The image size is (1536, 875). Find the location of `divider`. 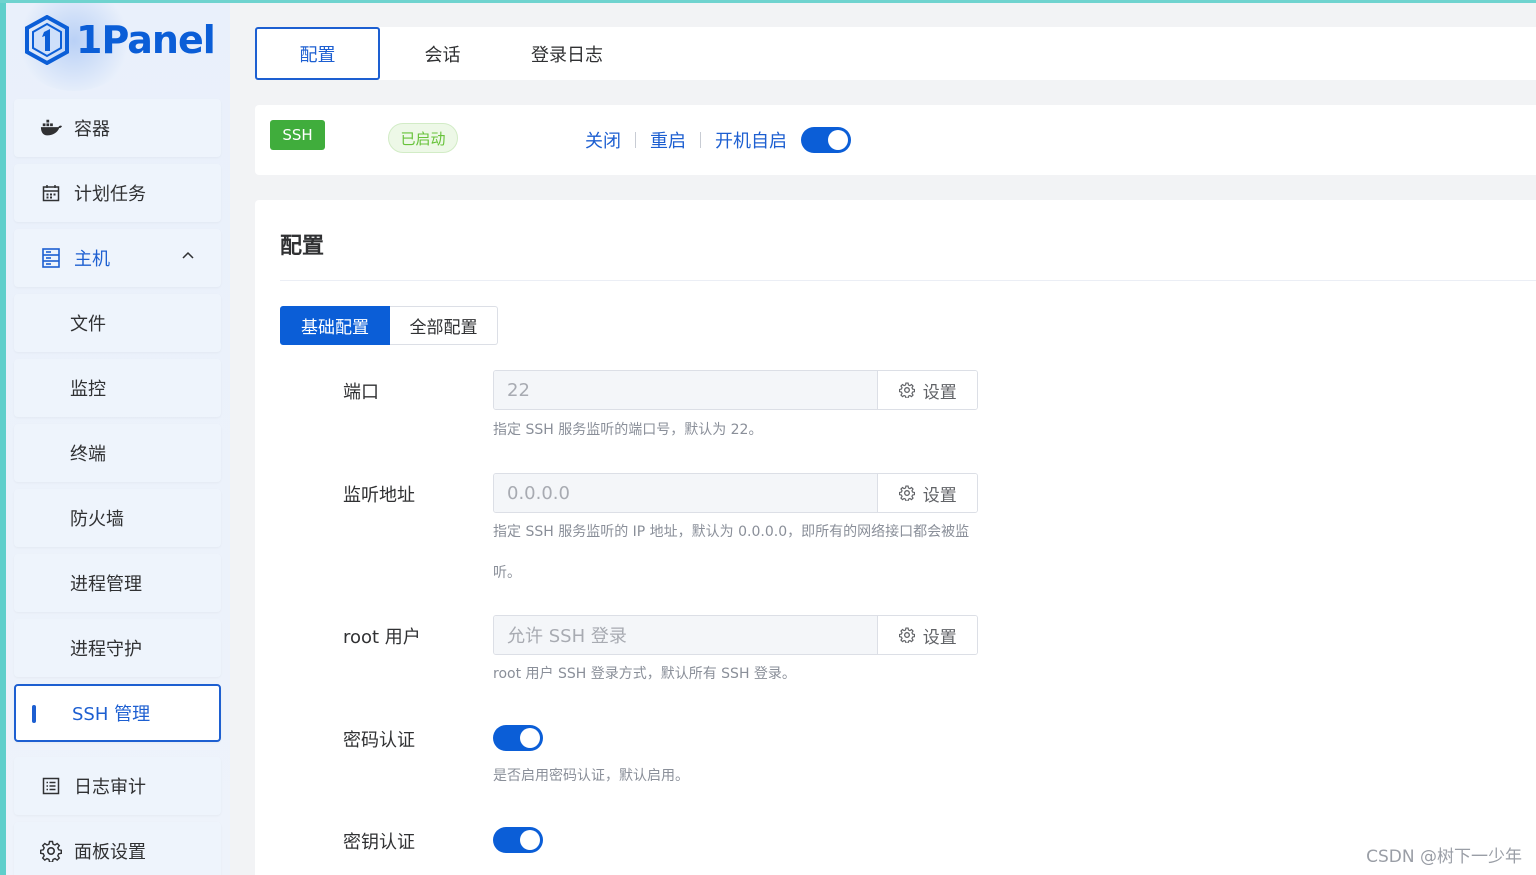

divider is located at coordinates (908, 280).